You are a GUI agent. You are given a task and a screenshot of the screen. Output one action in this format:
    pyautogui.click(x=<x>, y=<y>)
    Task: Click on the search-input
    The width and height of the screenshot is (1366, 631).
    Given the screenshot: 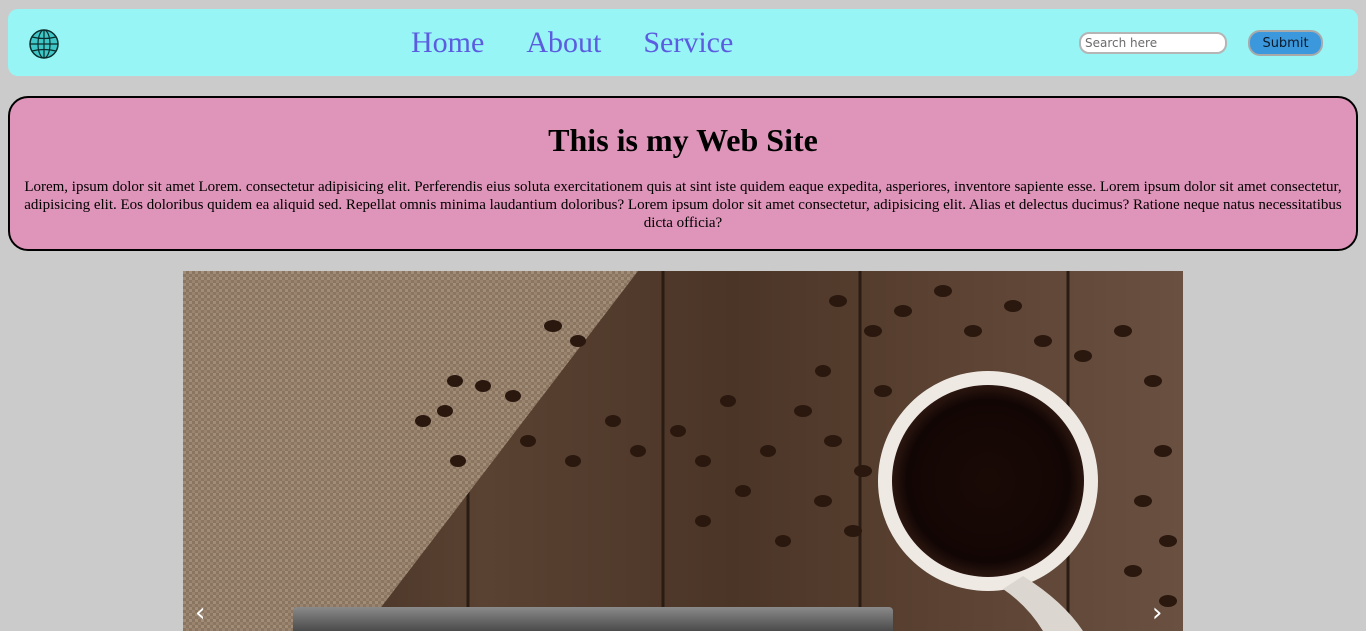 What is the action you would take?
    pyautogui.click(x=1153, y=43)
    